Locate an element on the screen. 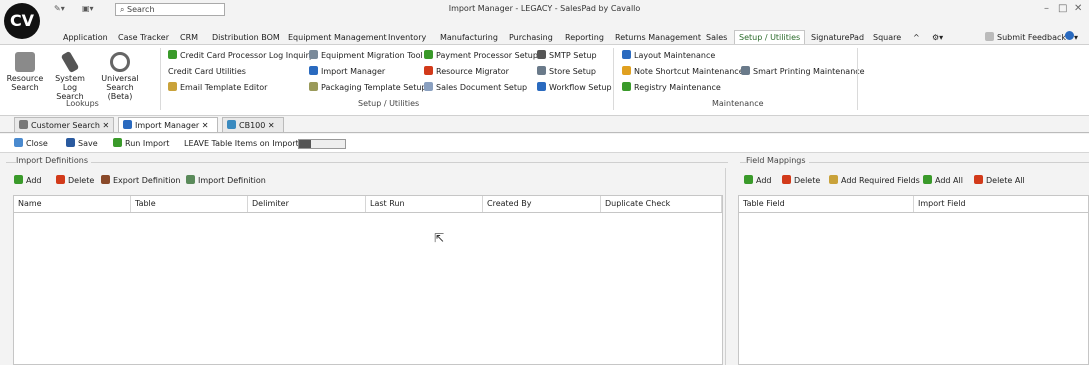  note-shortcut-button: Note Shortcut Maintenance is located at coordinates (683, 72).